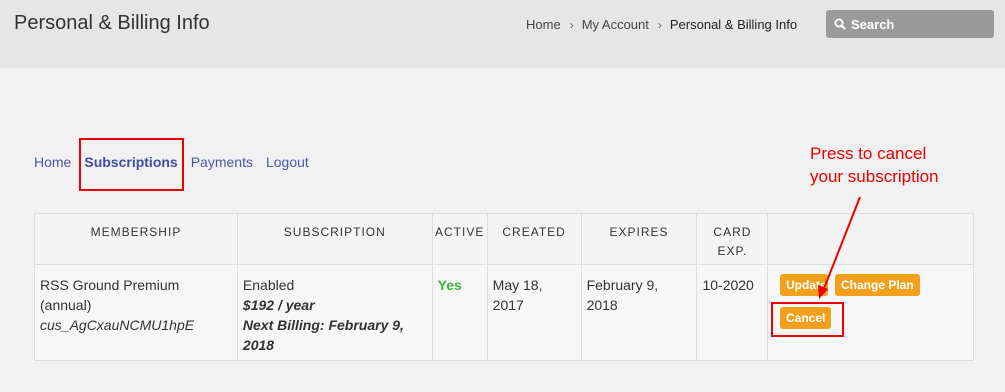  I want to click on highlight-box-cancel, so click(807, 319).